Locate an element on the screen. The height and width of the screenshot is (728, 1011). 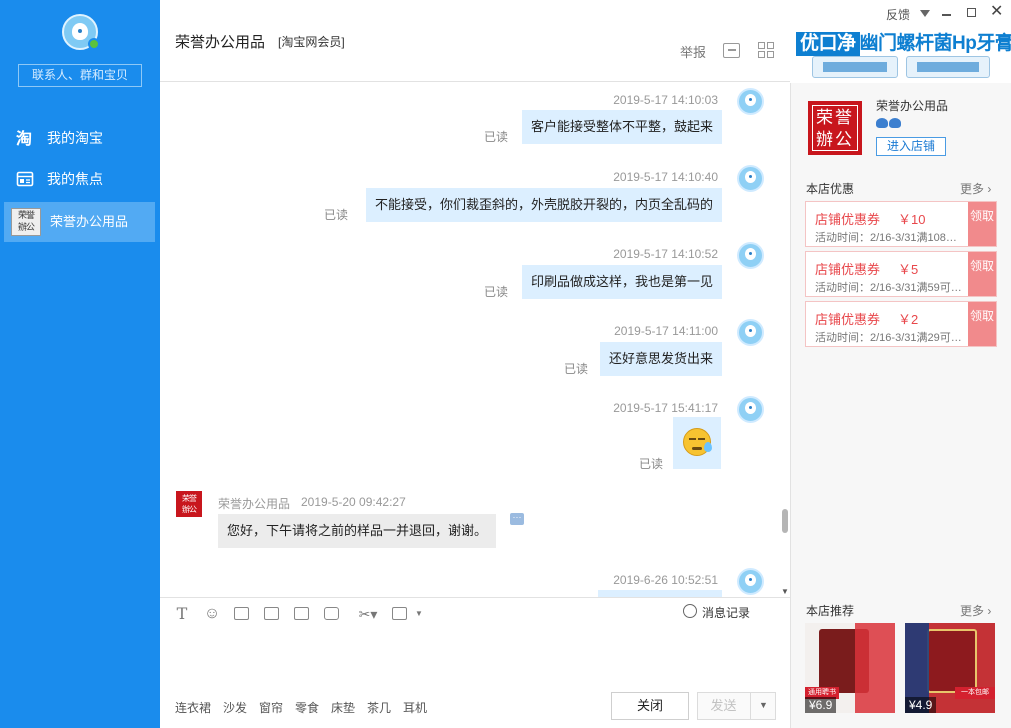
quick-phrase: 窗帘 is located at coordinates (271, 707).